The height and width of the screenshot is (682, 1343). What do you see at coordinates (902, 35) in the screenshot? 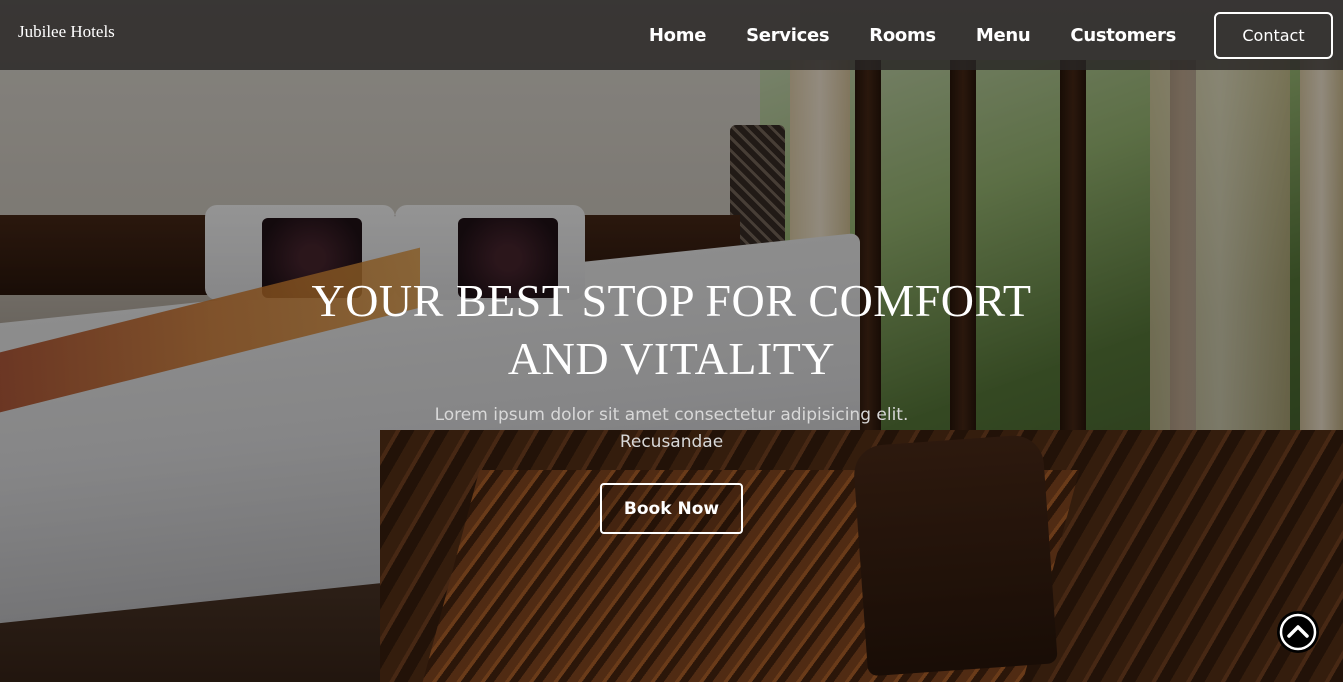
I see `nav-link-rooms: Rooms` at bounding box center [902, 35].